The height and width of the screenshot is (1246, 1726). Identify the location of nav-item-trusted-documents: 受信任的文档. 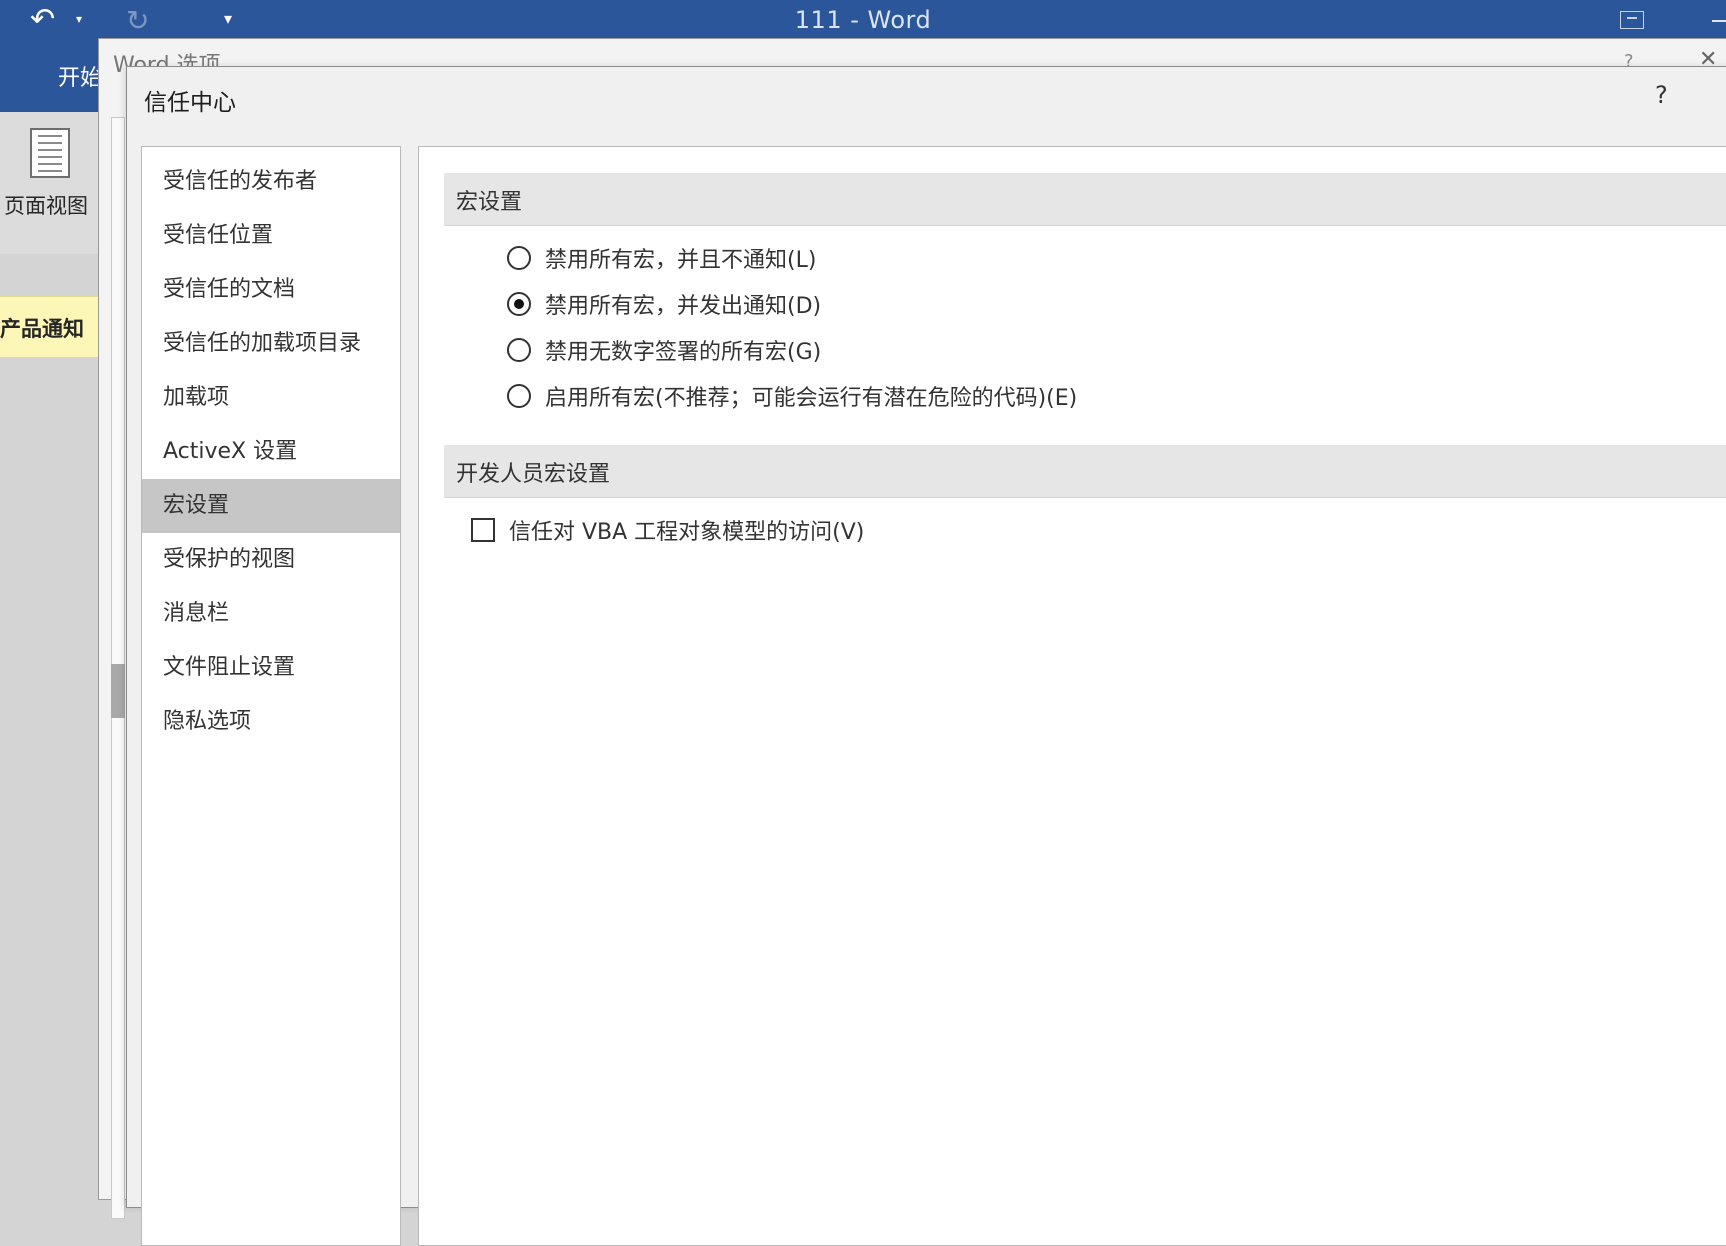
(271, 290).